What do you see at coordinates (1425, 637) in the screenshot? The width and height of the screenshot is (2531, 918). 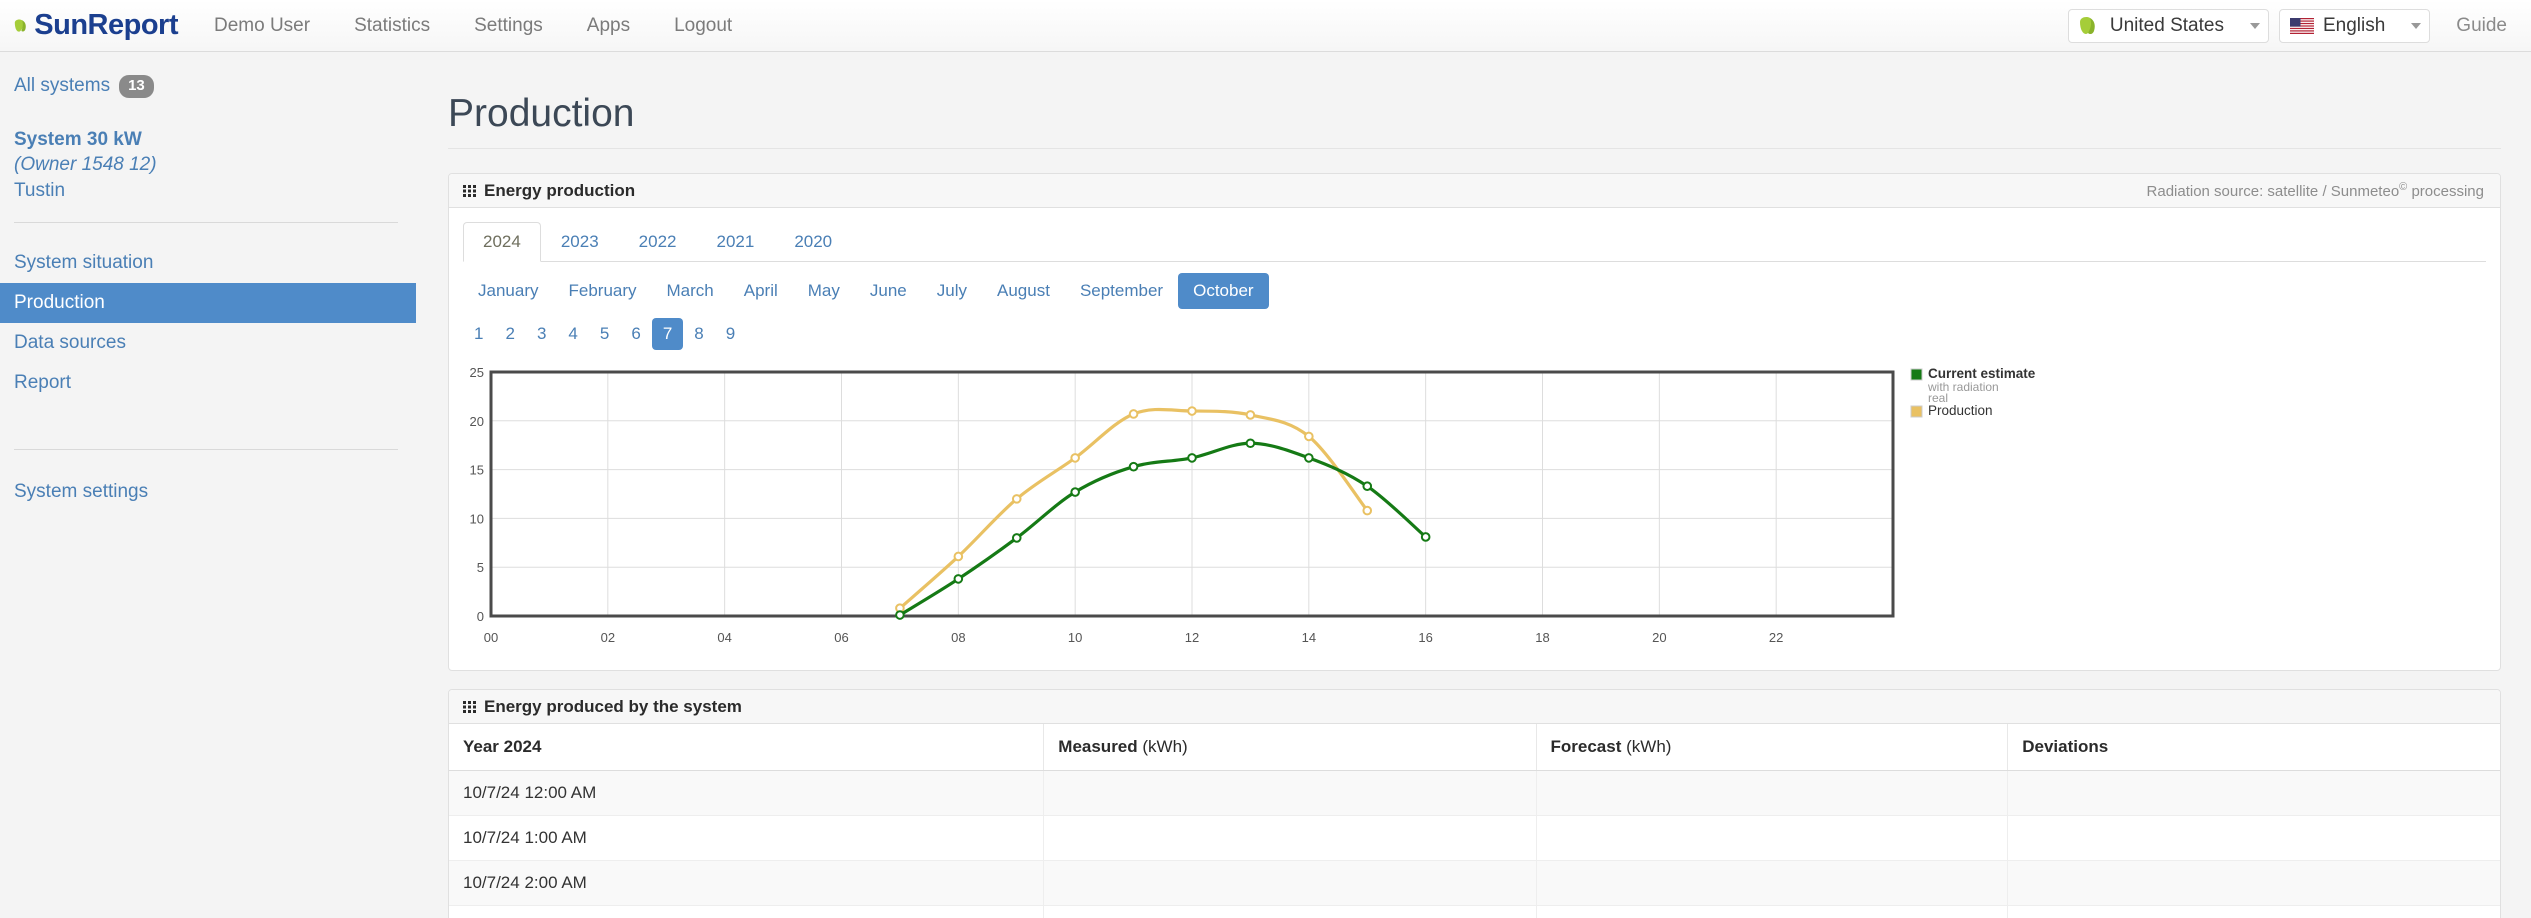 I see `x-axis-tick-label: 16` at bounding box center [1425, 637].